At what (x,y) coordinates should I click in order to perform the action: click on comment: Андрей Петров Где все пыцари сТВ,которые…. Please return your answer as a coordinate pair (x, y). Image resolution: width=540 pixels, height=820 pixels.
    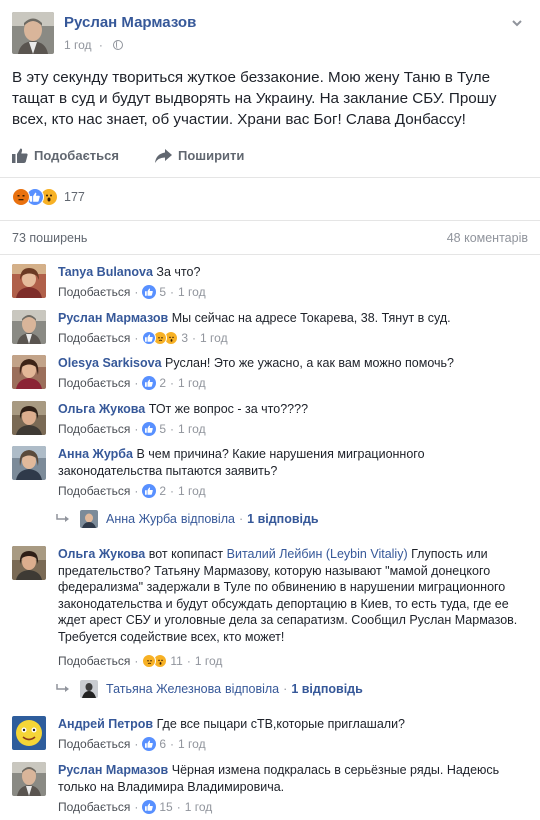
    Looking at the image, I should click on (270, 736).